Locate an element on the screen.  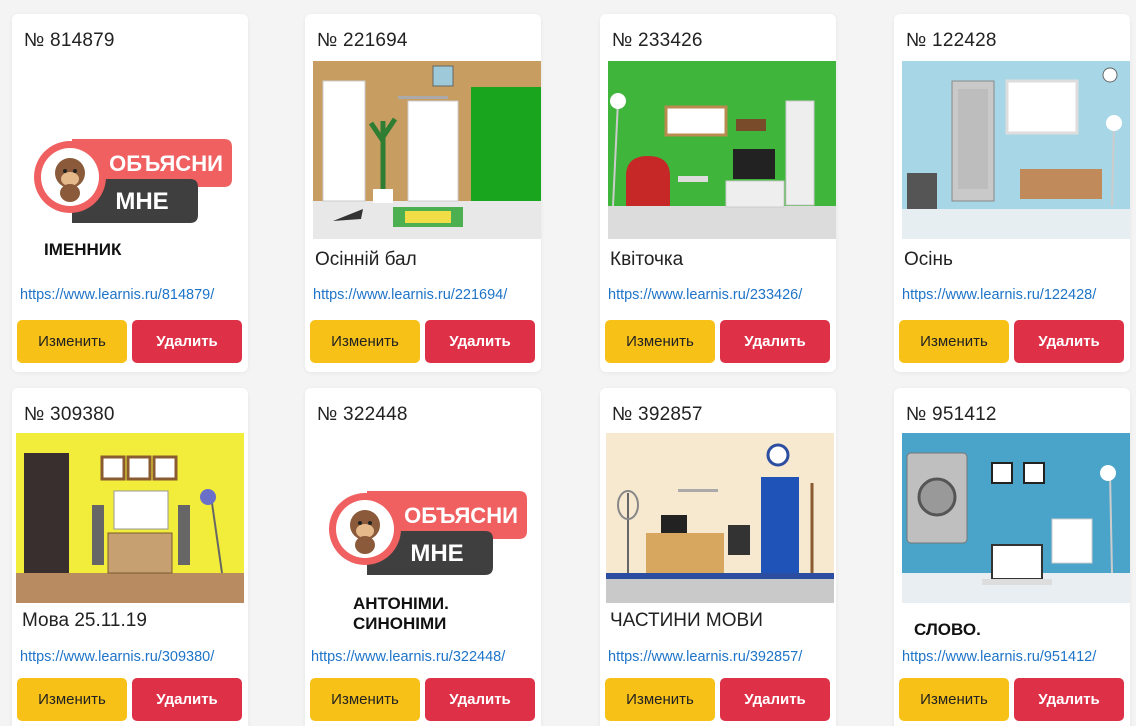
task-link: https://www.learnis.ru/392857/ is located at coordinates (705, 657).